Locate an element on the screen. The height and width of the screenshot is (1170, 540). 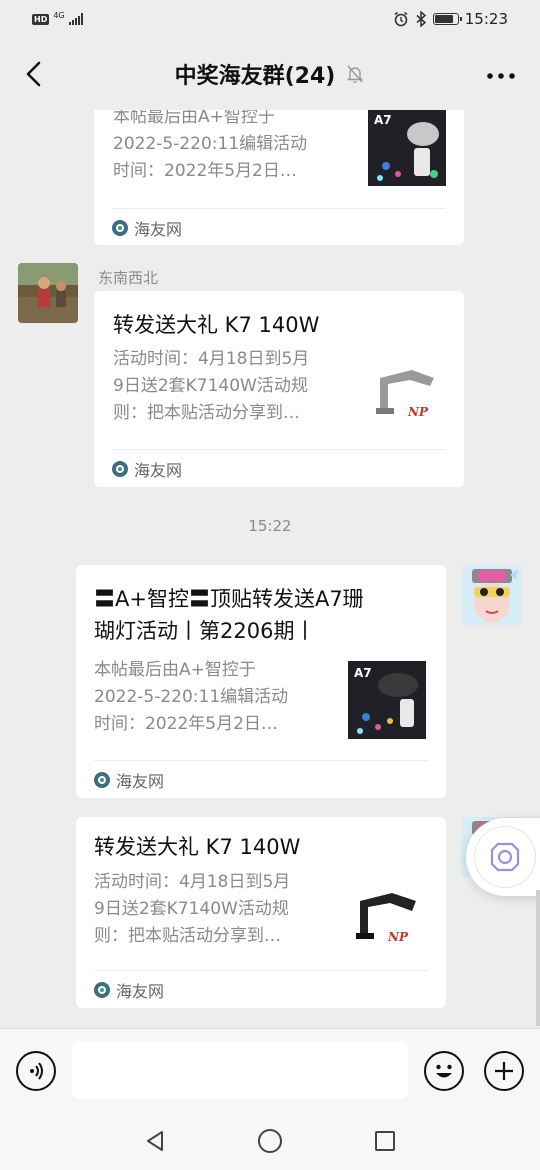
floating-inner is located at coordinates (505, 857).